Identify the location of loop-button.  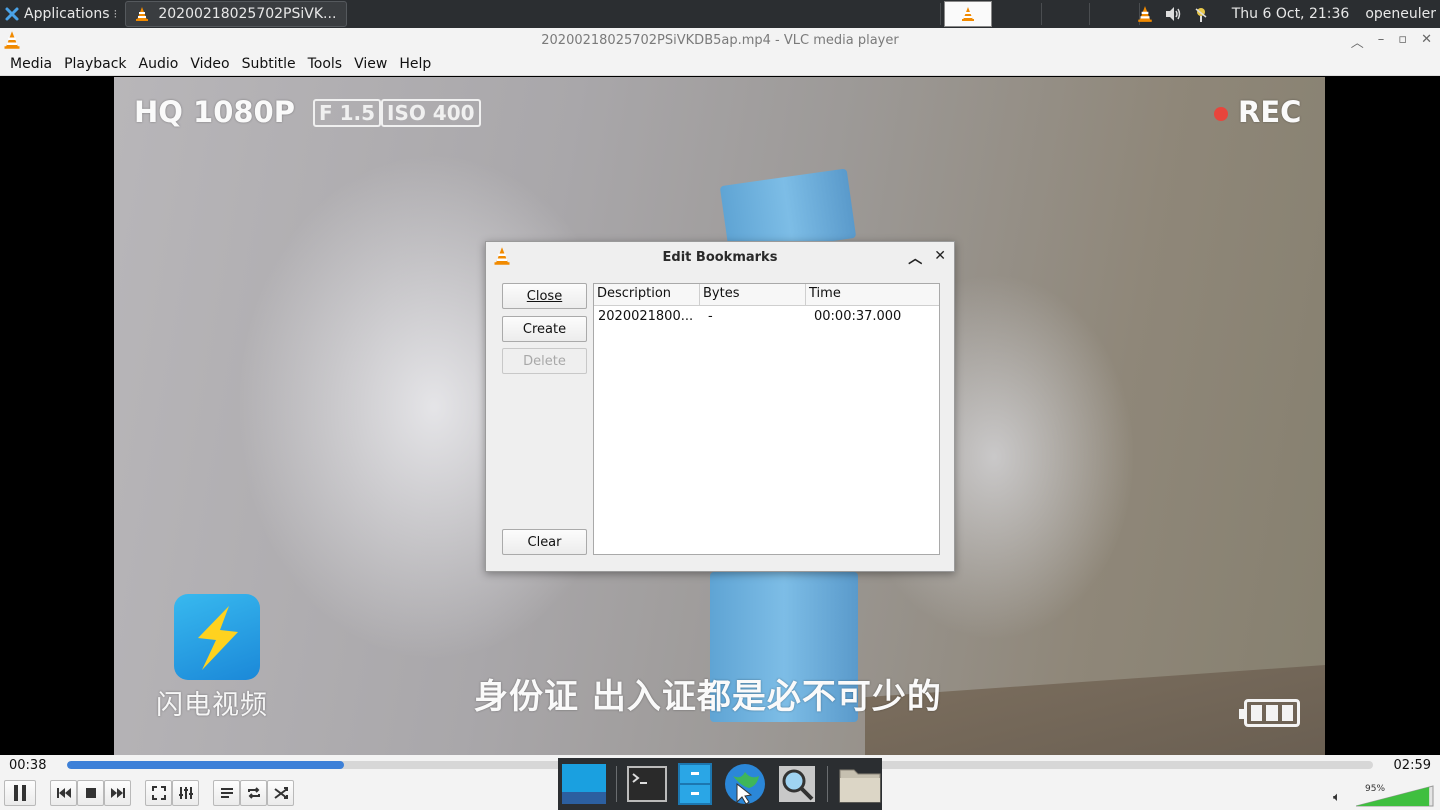
(253, 793).